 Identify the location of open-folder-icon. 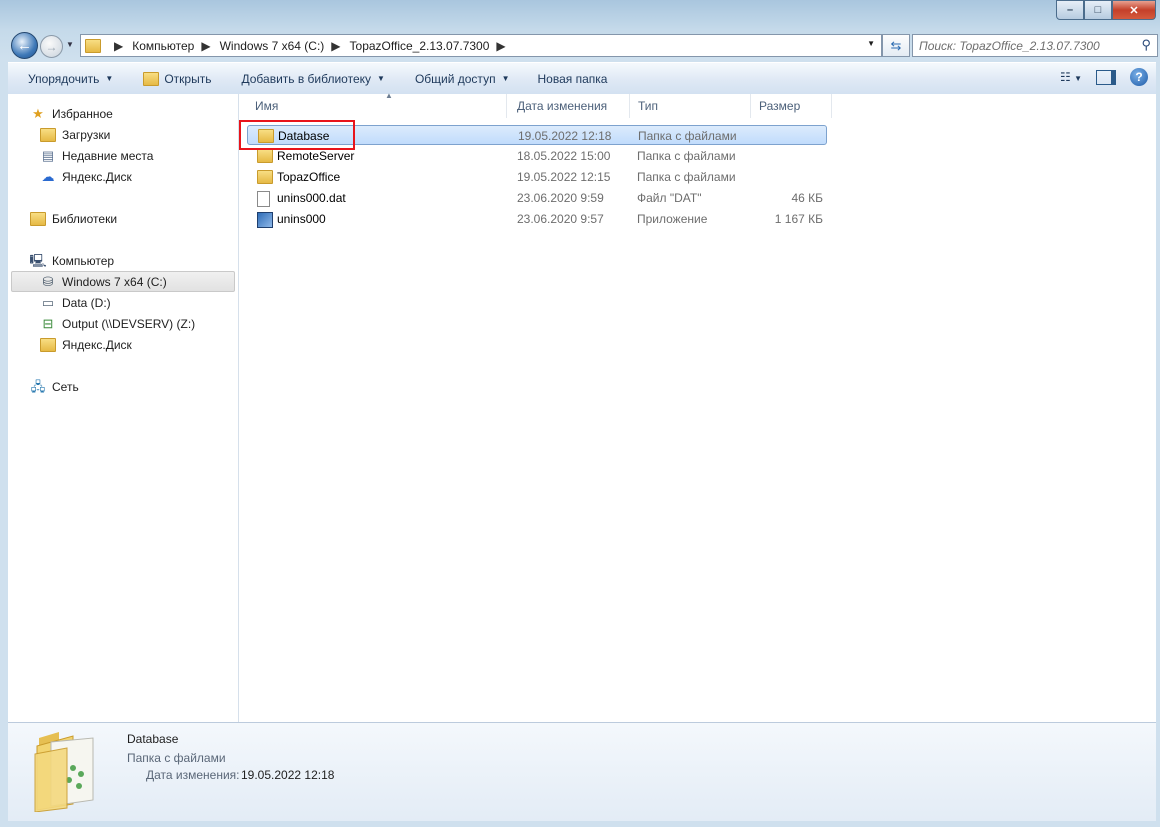
(151, 78).